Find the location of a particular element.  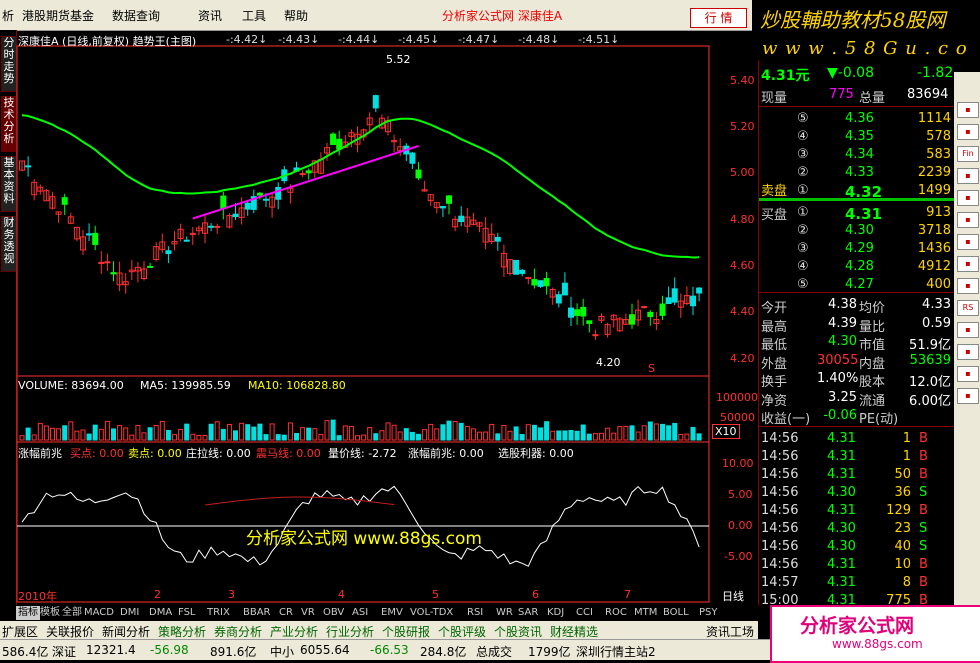

indicator-tab: BBAR is located at coordinates (257, 613).